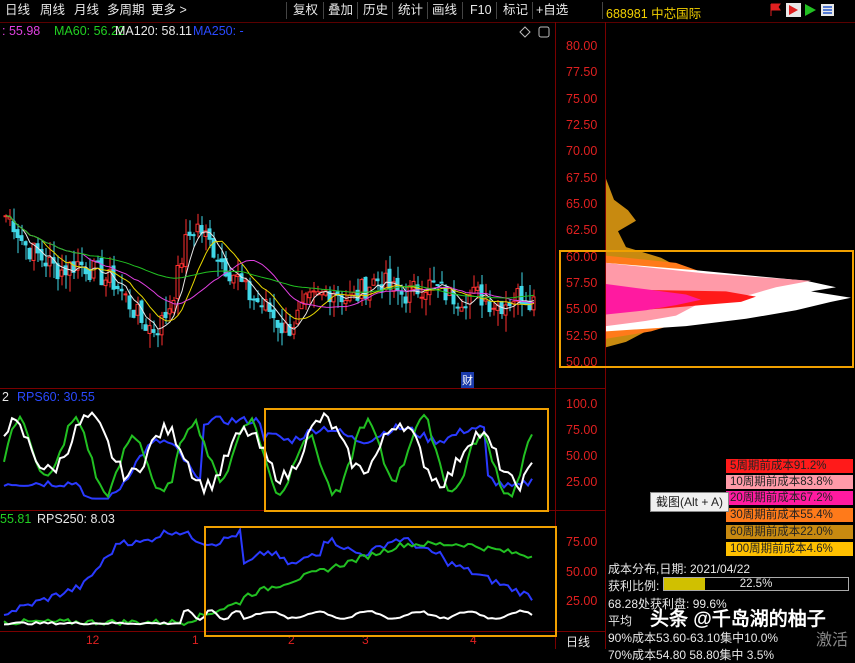 The height and width of the screenshot is (663, 855). What do you see at coordinates (582, 151) in the screenshot?
I see `price-tick: 70.00` at bounding box center [582, 151].